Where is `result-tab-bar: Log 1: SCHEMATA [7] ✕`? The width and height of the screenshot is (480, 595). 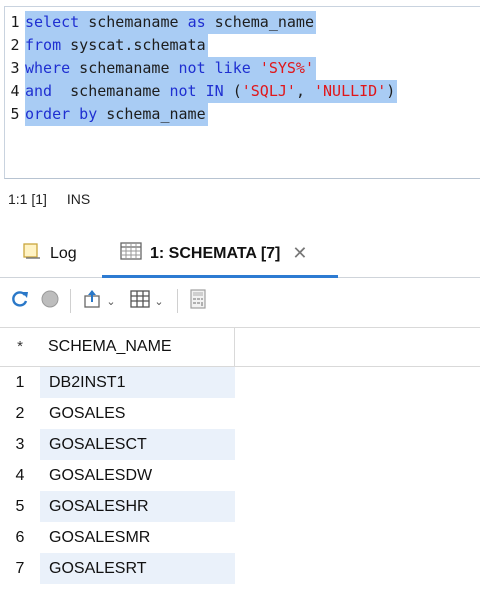
result-tab-bar: Log 1: SCHEMATA [7] ✕ is located at coordinates (240, 255).